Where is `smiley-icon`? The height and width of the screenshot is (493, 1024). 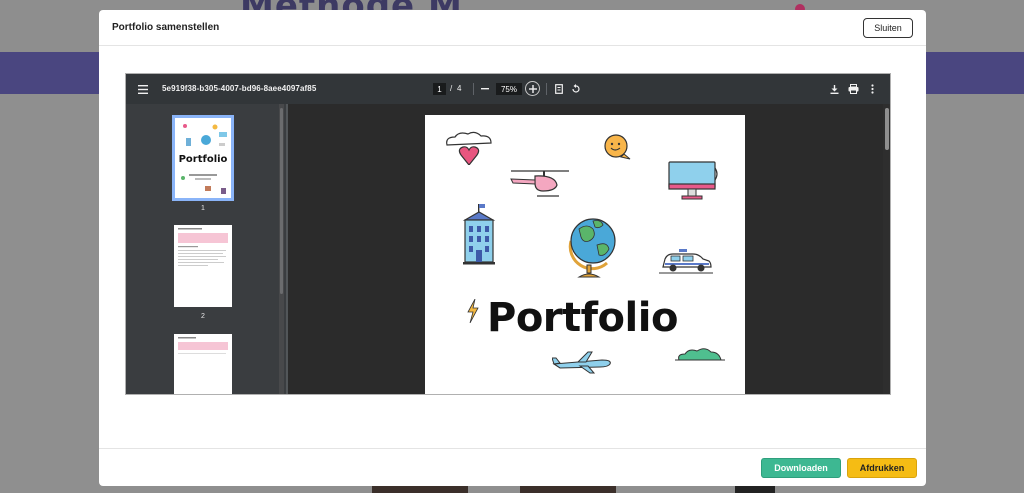
smiley-icon is located at coordinates (617, 147).